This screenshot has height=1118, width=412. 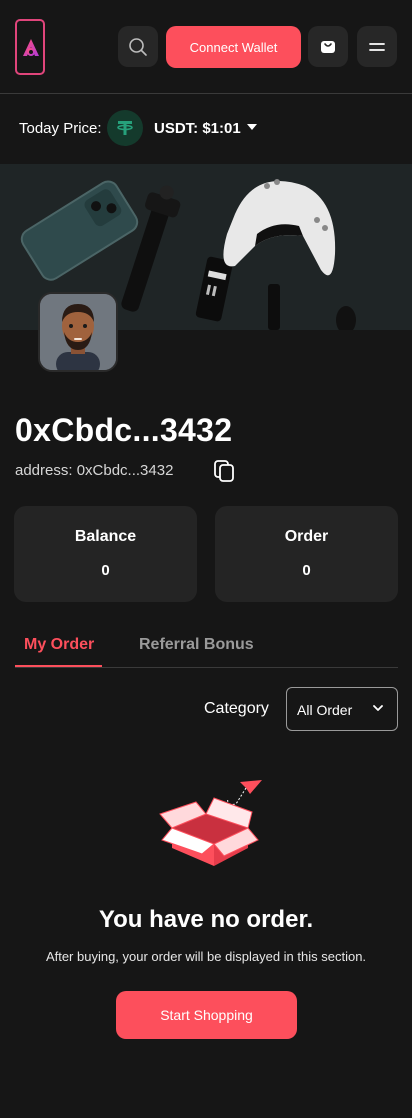 I want to click on connect-wallet-button: Connect Wallet, so click(x=233, y=47).